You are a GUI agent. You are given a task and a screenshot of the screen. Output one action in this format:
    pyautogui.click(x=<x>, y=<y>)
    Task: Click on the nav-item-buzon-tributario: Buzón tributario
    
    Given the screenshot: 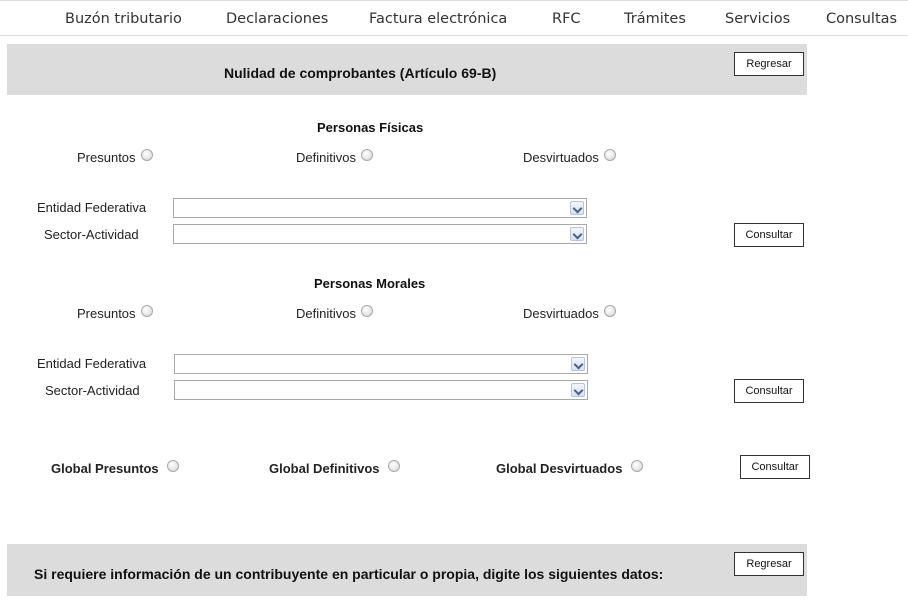 What is the action you would take?
    pyautogui.click(x=123, y=19)
    